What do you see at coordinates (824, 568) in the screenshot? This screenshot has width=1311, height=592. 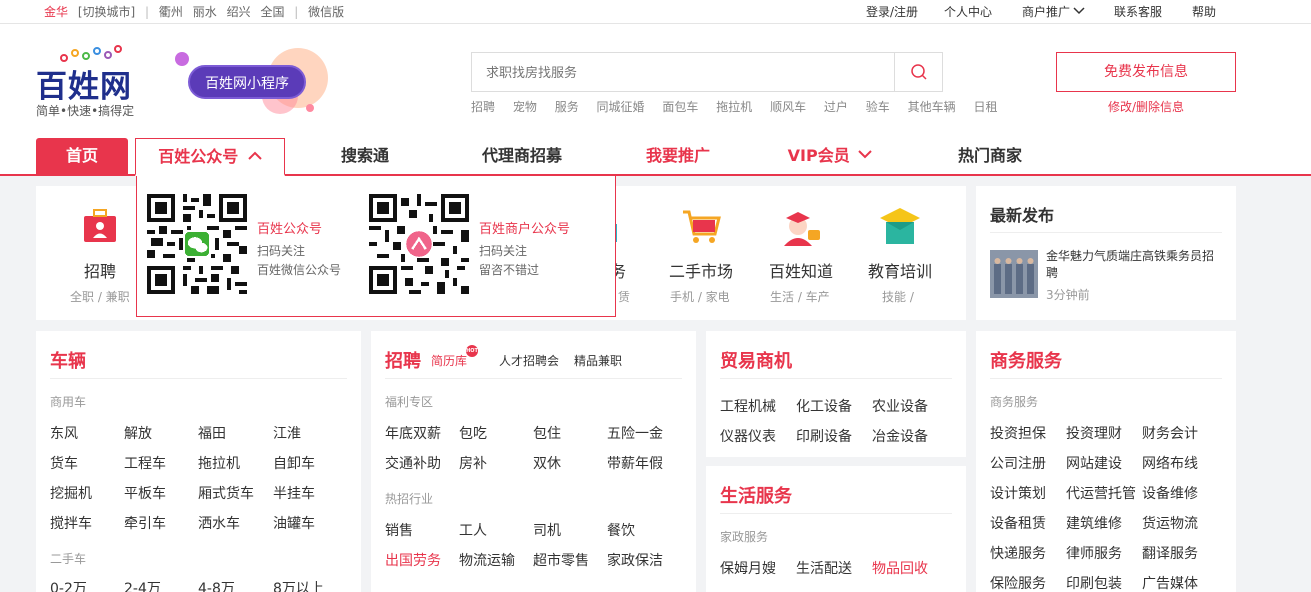 I see `life-link: 生活配送` at bounding box center [824, 568].